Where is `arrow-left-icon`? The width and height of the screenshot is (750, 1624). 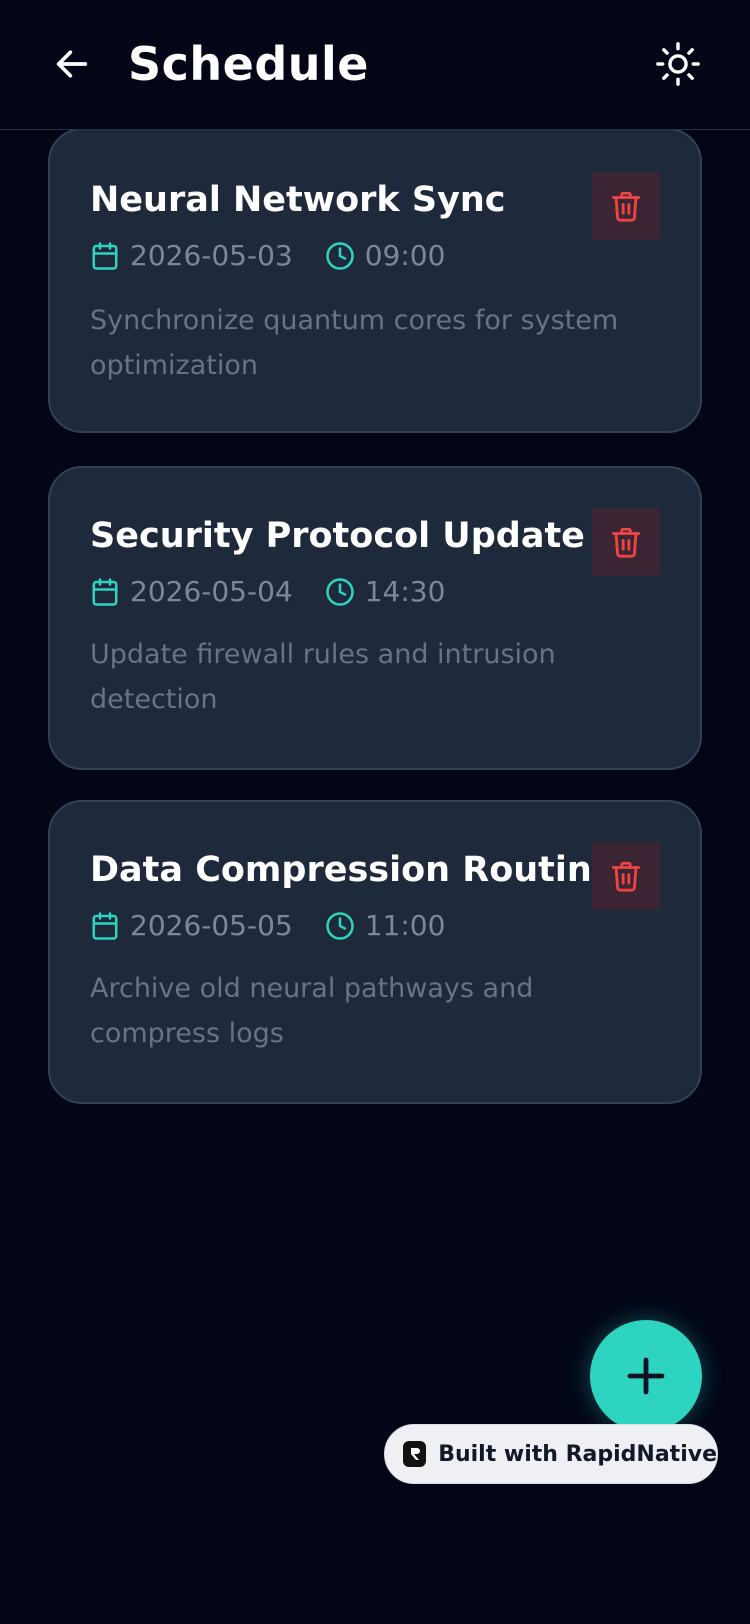 arrow-left-icon is located at coordinates (72, 64).